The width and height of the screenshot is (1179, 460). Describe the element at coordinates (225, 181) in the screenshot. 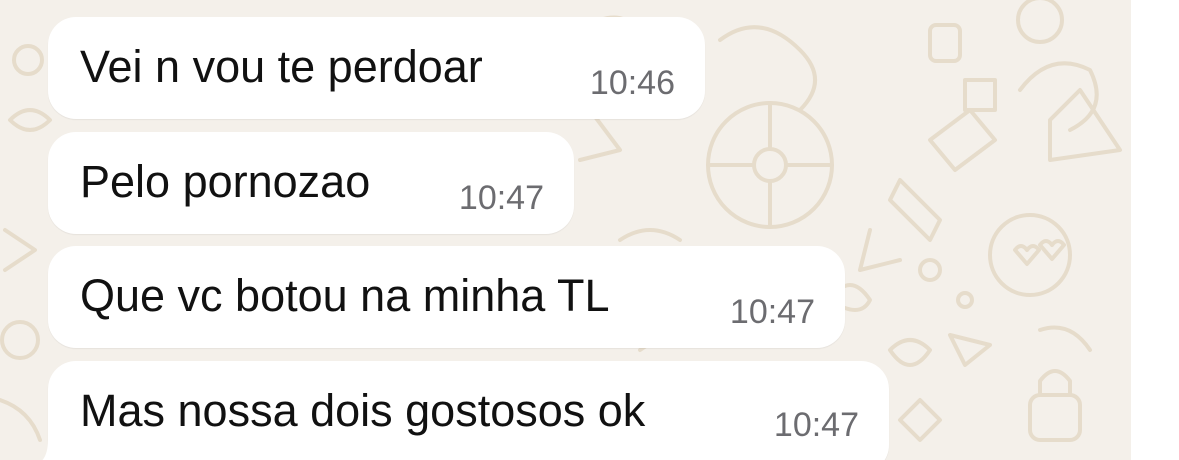

I see `message-text: Pelo pornozao` at that location.